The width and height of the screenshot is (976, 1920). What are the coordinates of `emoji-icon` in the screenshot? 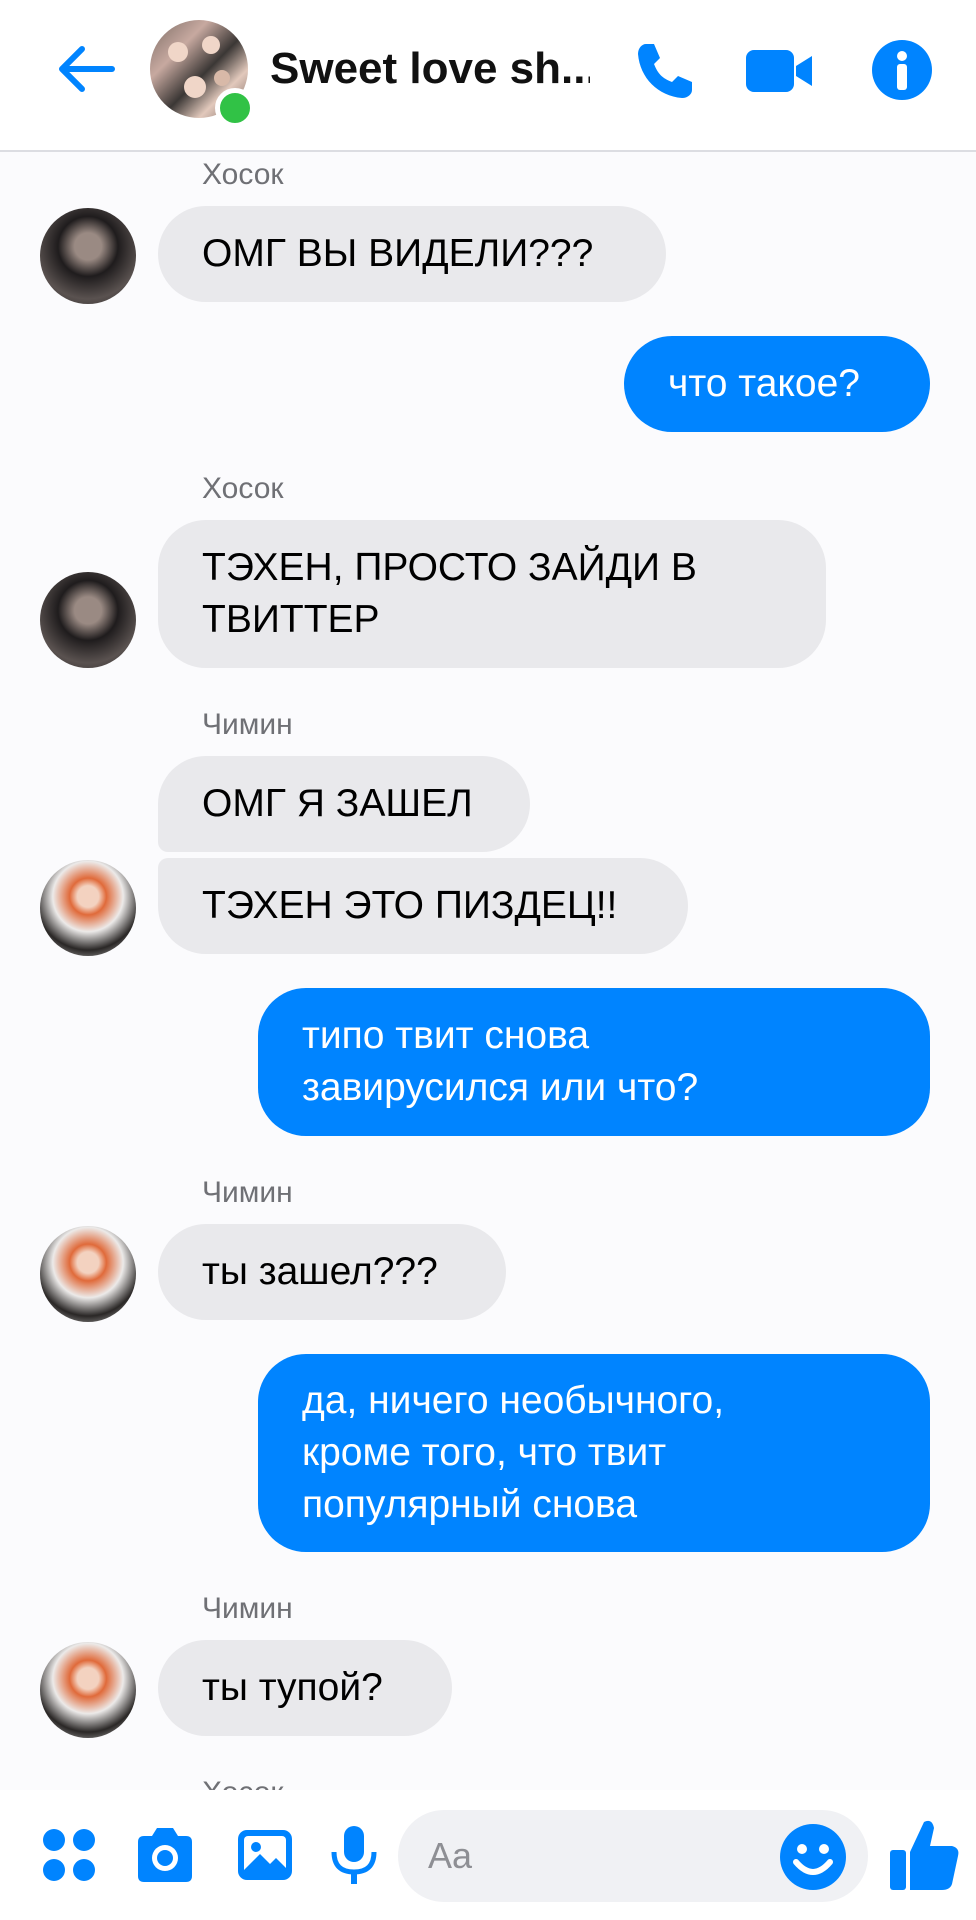 It's located at (813, 1857).